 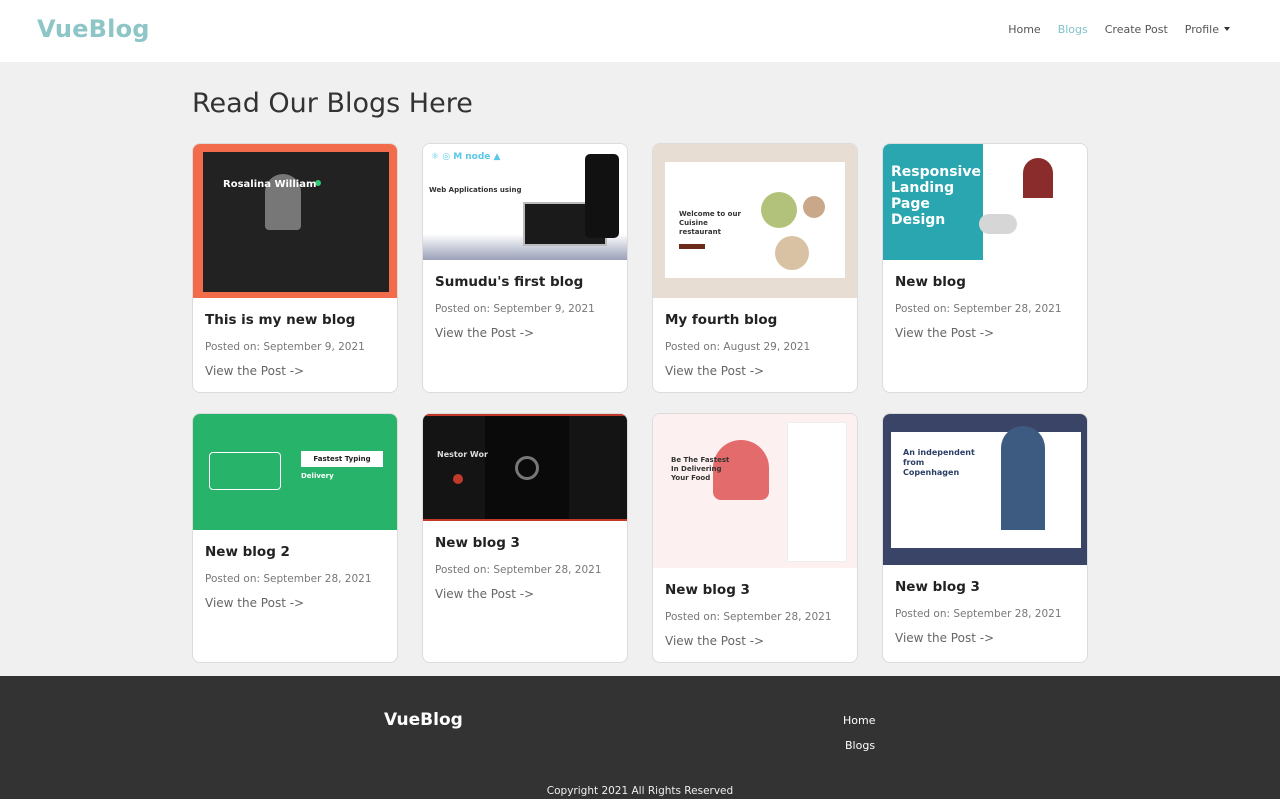 What do you see at coordinates (462, 454) in the screenshot?
I see `thumbnail-text: Nestor Wor` at bounding box center [462, 454].